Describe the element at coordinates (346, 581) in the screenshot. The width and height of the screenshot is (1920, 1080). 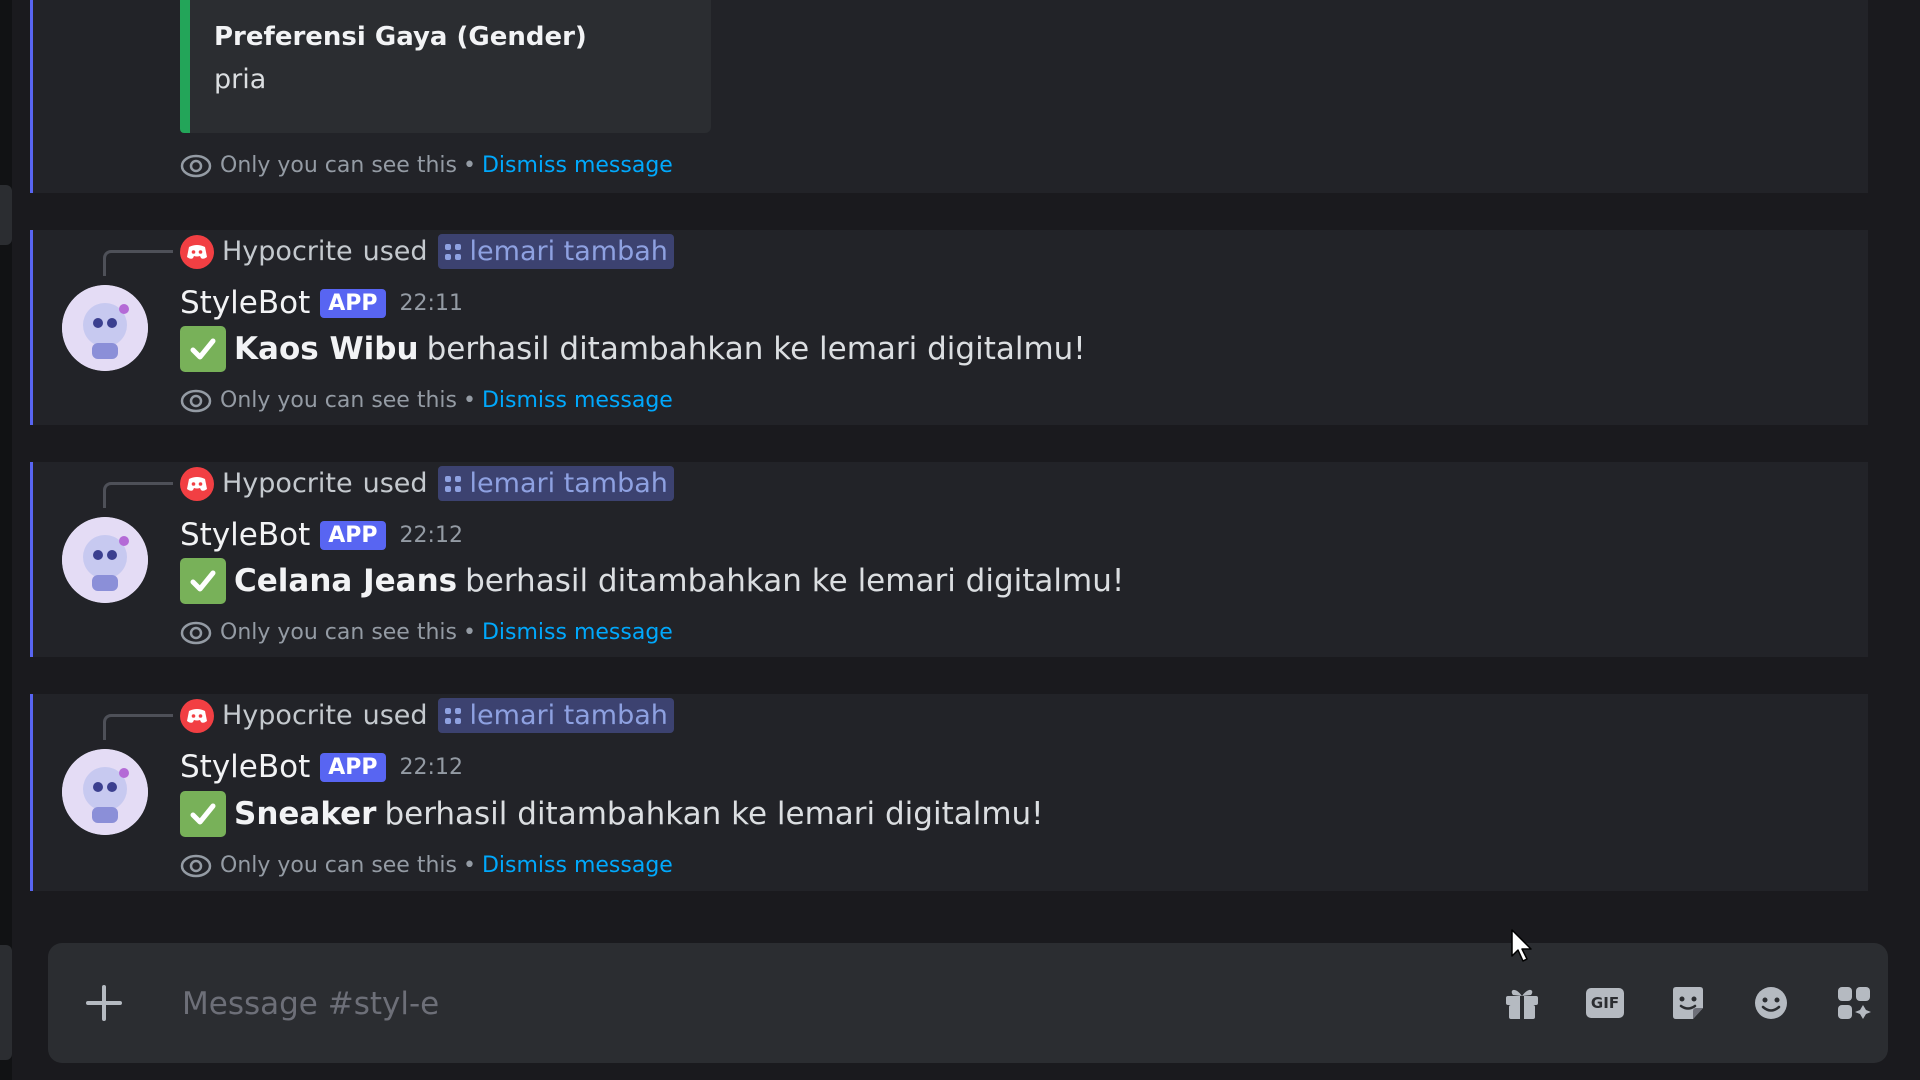
I see `item-name: Celana Jeans` at that location.